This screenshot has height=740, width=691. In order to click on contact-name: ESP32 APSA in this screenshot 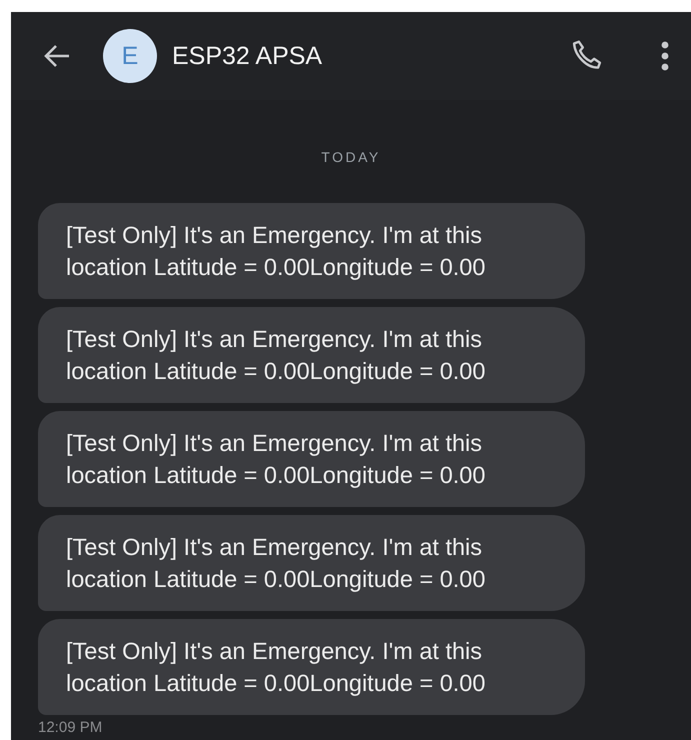, I will do `click(247, 56)`.